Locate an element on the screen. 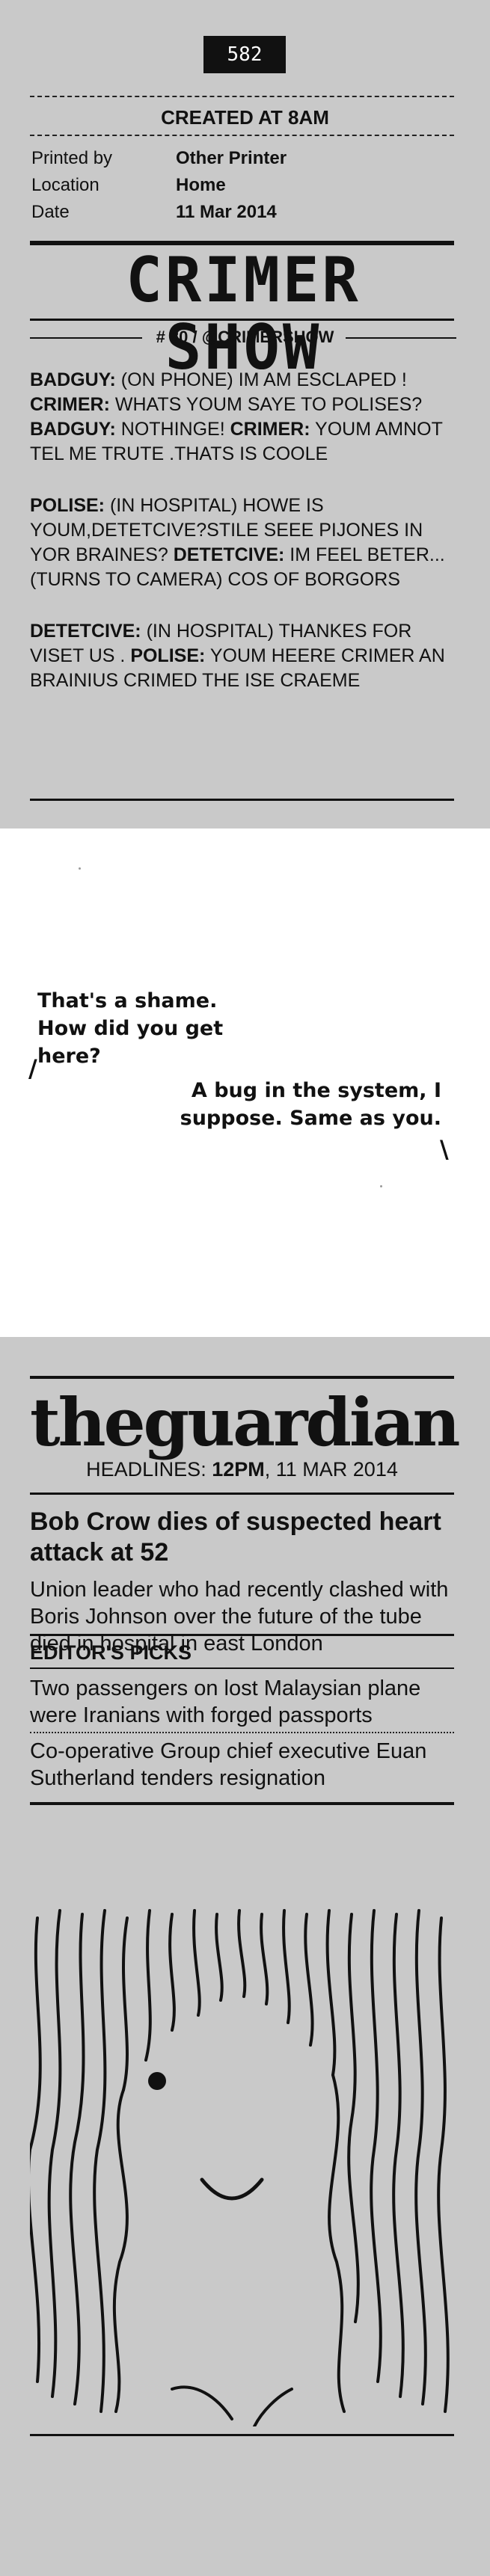 The image size is (490, 2576). meta-label: Date is located at coordinates (50, 212).